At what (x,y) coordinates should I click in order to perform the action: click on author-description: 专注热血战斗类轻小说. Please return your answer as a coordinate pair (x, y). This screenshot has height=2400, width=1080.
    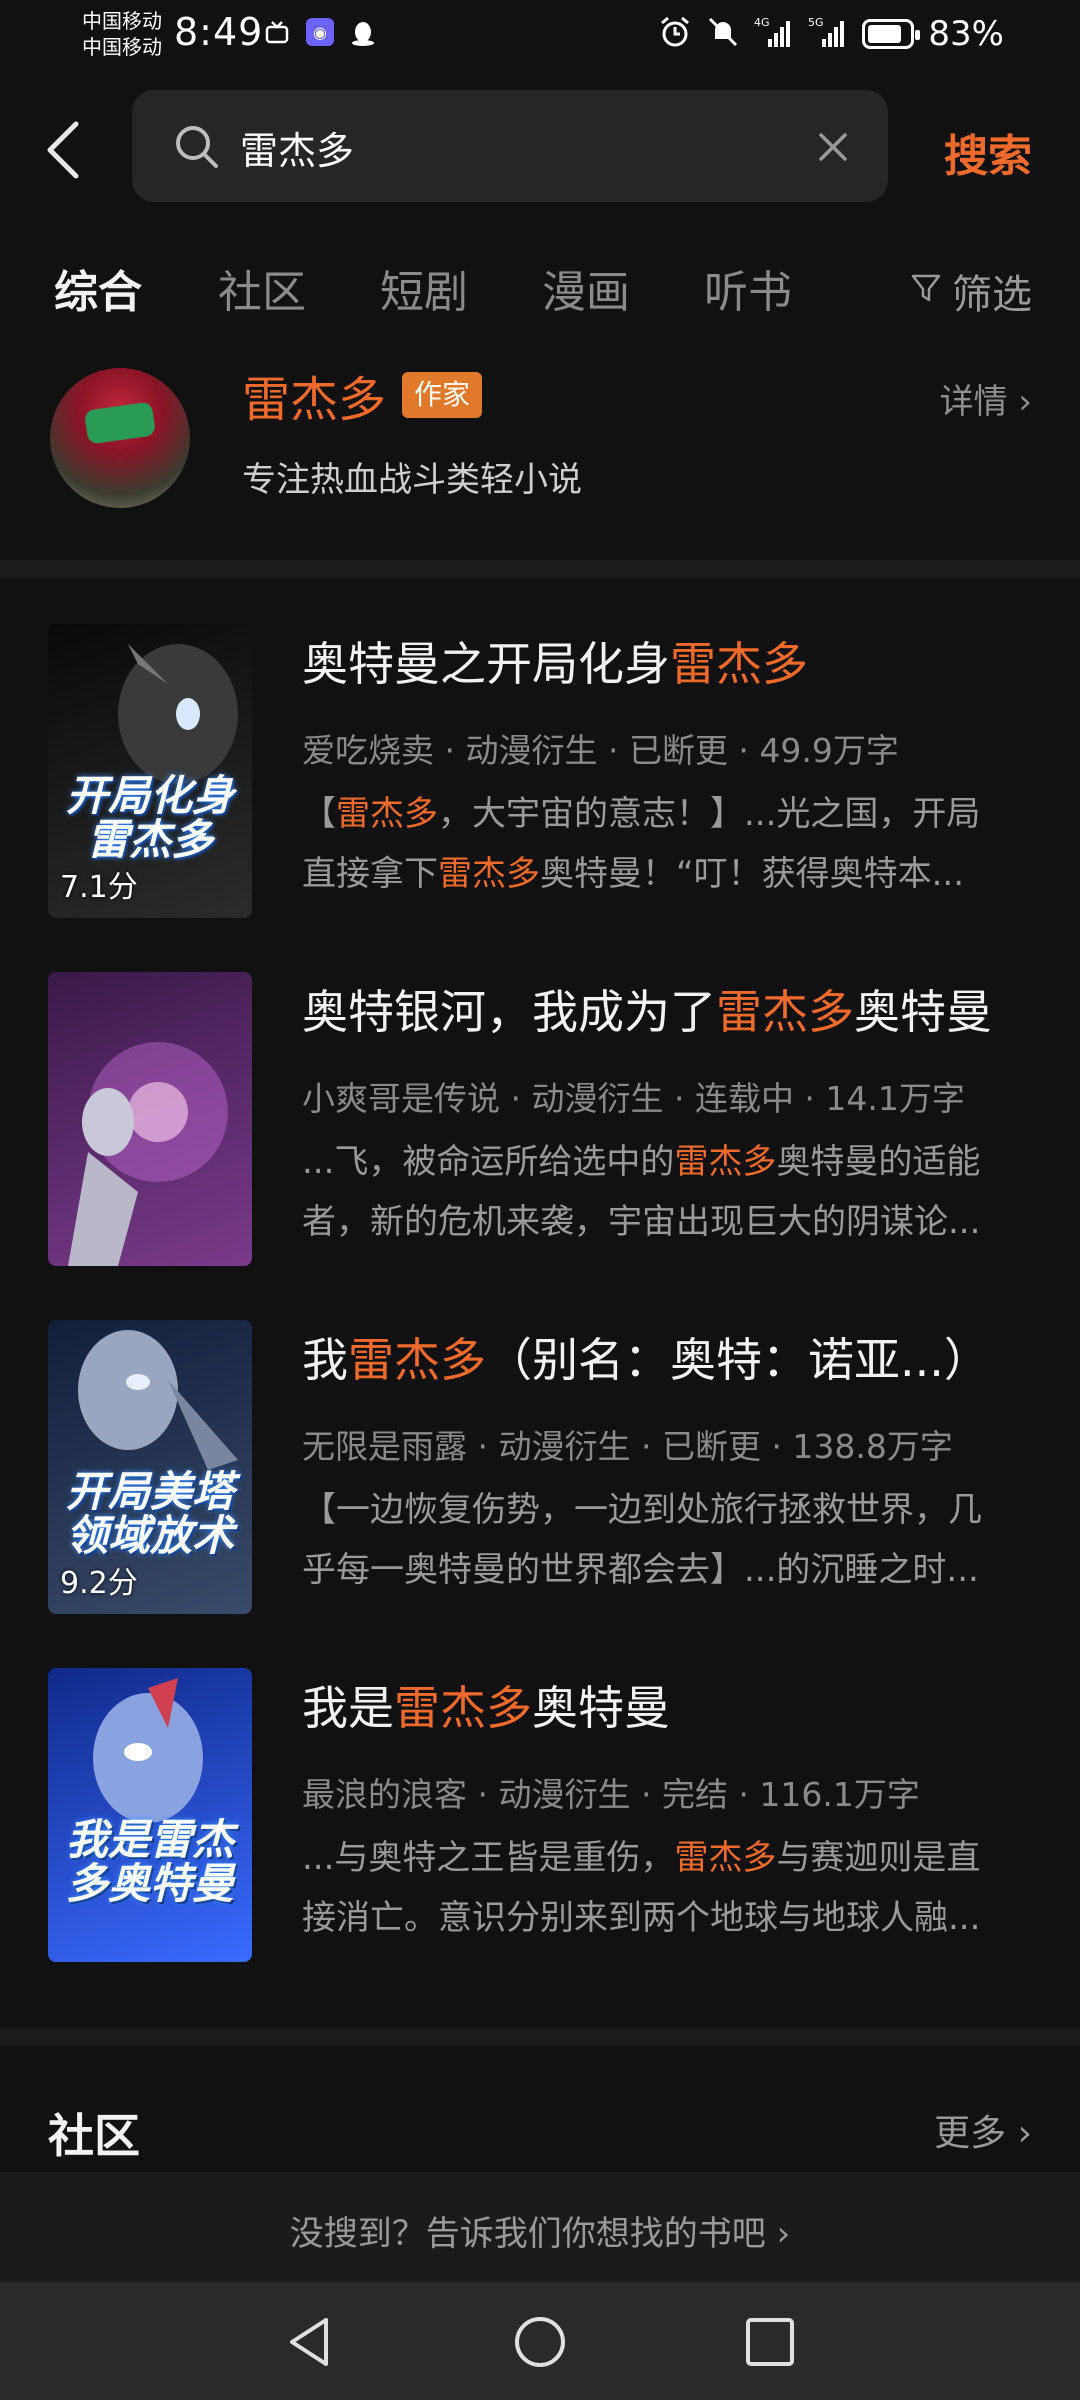
    Looking at the image, I should click on (412, 480).